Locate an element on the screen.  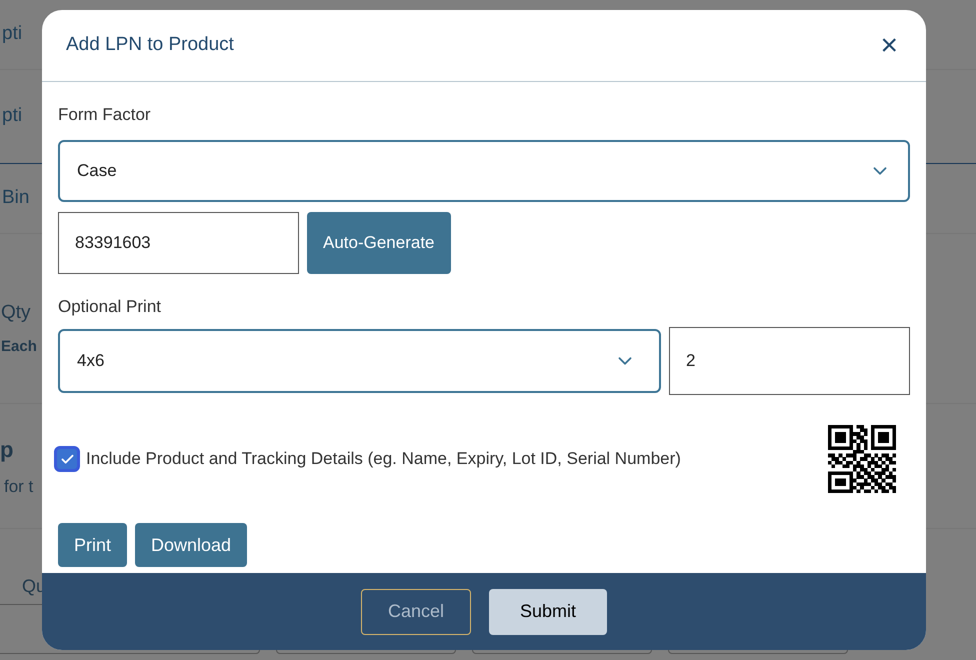
dialog-title: Add LPN to Product is located at coordinates (150, 45).